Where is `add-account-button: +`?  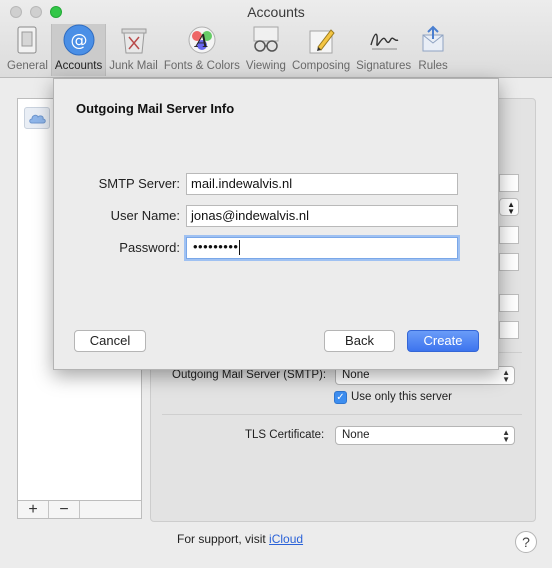
add-account-button: + is located at coordinates (33, 509).